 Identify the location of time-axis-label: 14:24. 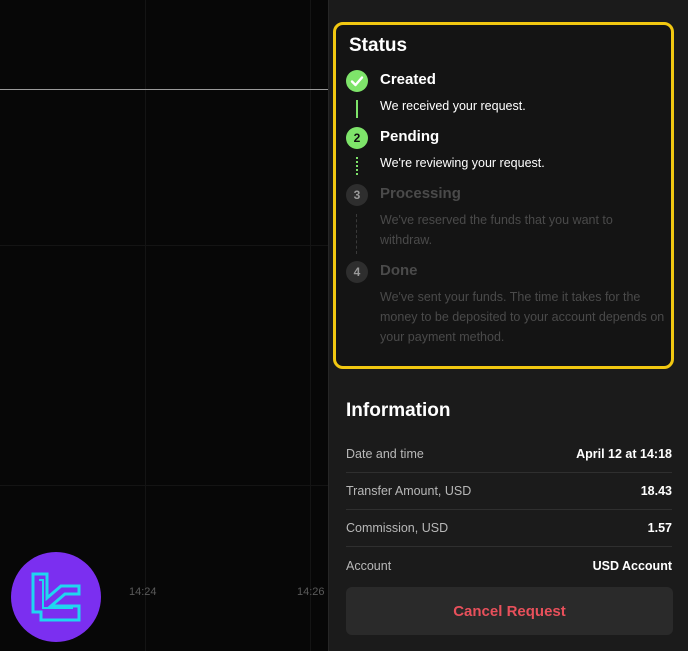
(143, 592).